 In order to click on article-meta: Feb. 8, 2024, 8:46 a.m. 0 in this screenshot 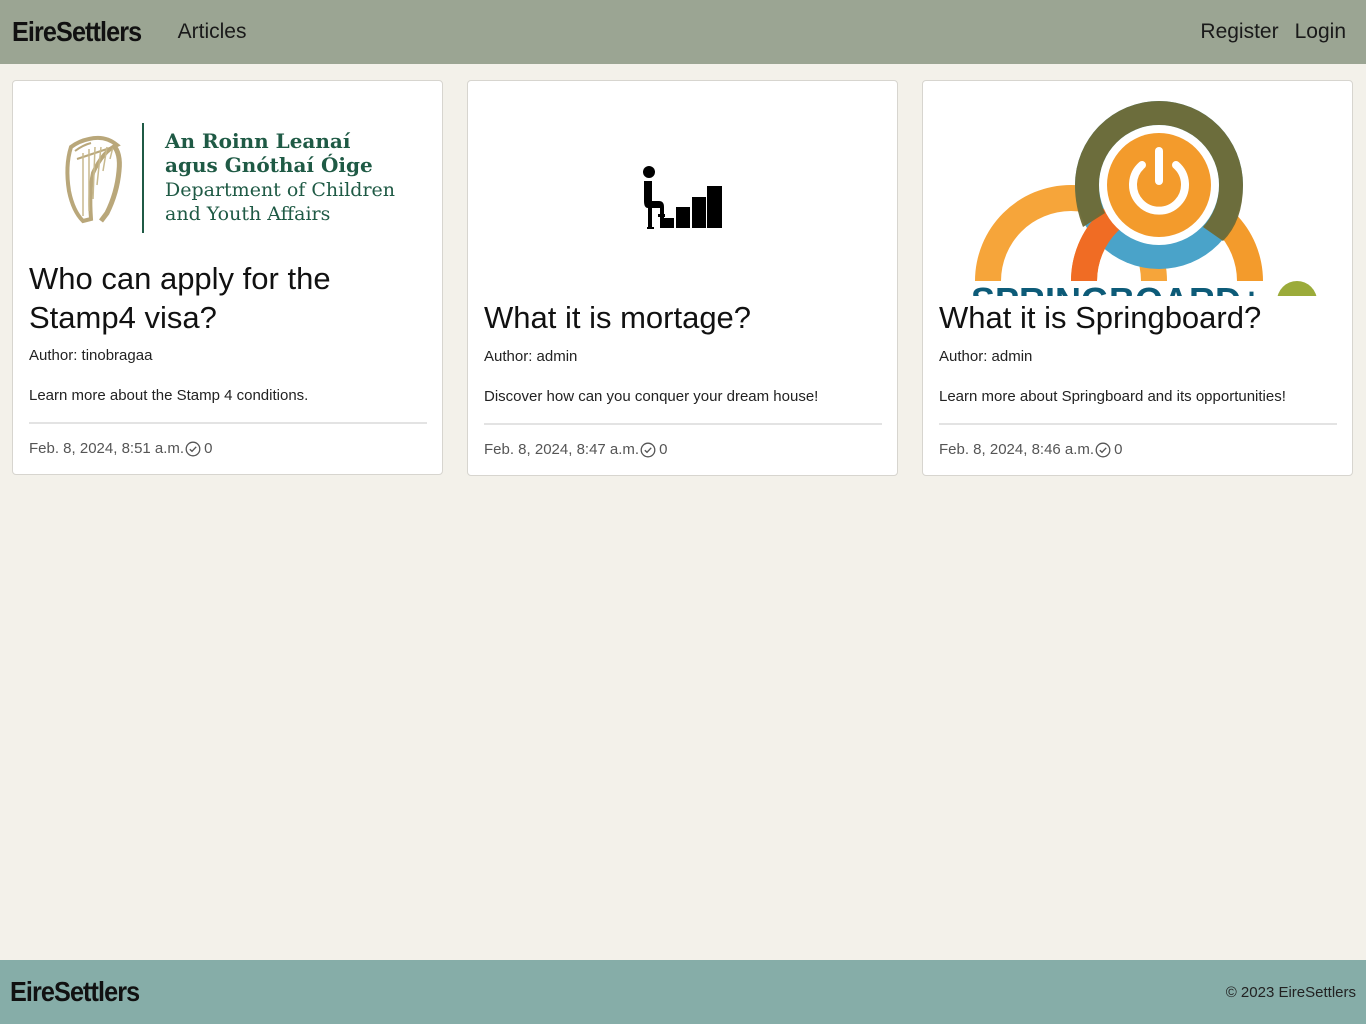, I will do `click(1030, 449)`.